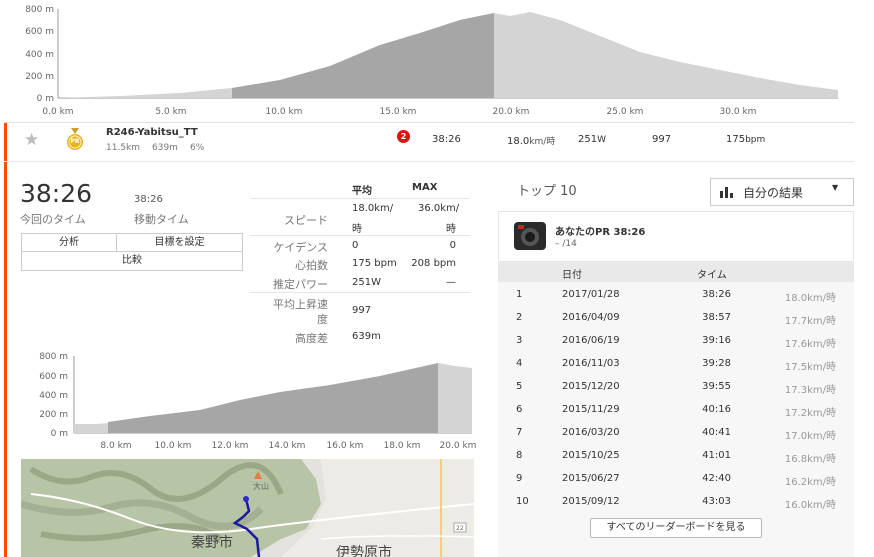 This screenshot has height=557, width=874. I want to click on row-speed-value: 18.0, so click(796, 298).